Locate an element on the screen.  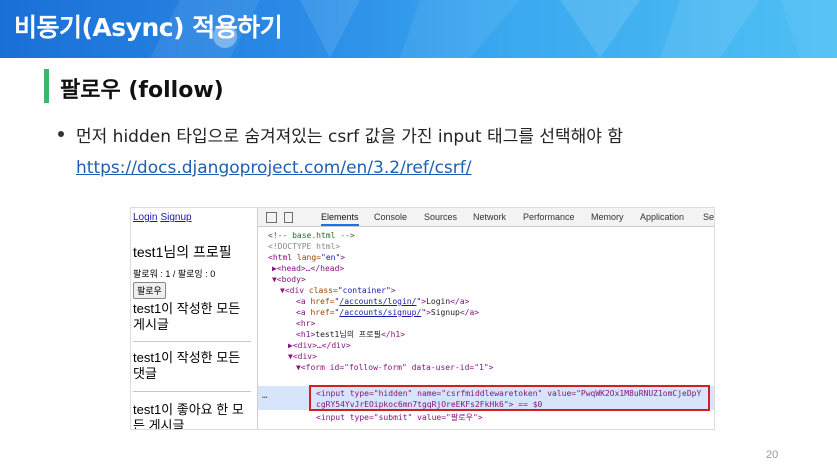
signup-link: Signup is located at coordinates (175, 217).